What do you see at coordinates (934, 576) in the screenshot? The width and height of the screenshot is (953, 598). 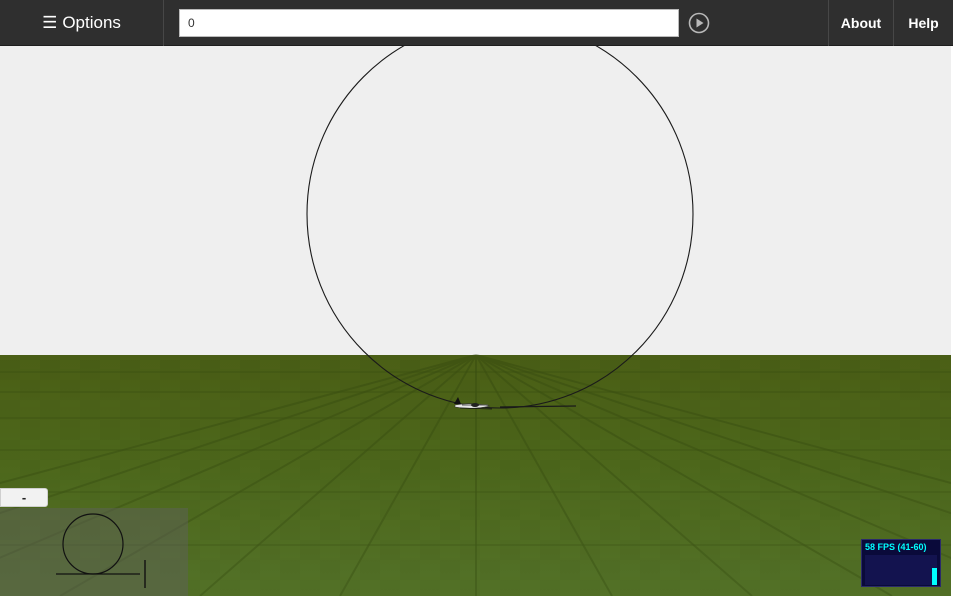 I see `fps-bar` at bounding box center [934, 576].